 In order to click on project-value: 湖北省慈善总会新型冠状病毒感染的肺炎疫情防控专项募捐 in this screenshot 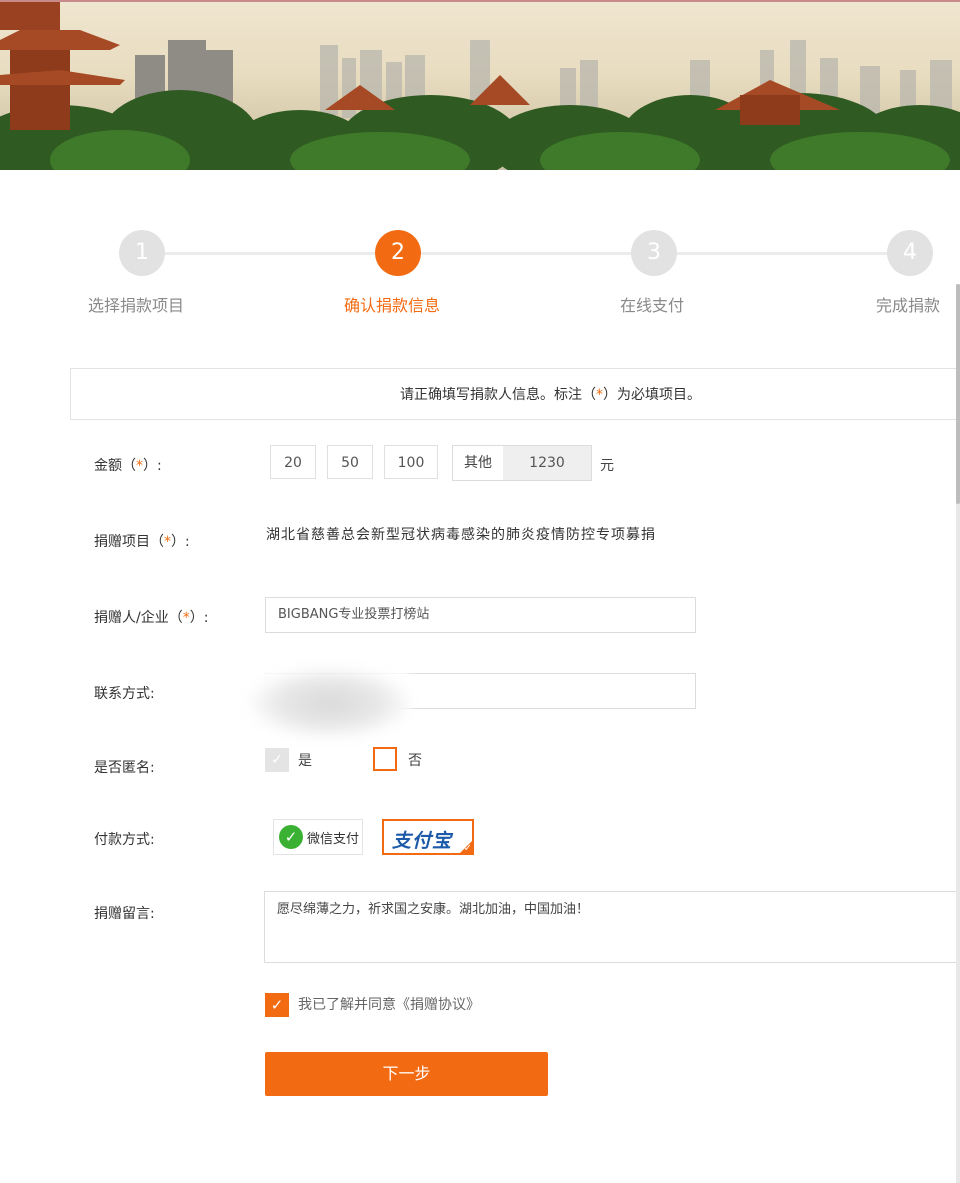, I will do `click(461, 535)`.